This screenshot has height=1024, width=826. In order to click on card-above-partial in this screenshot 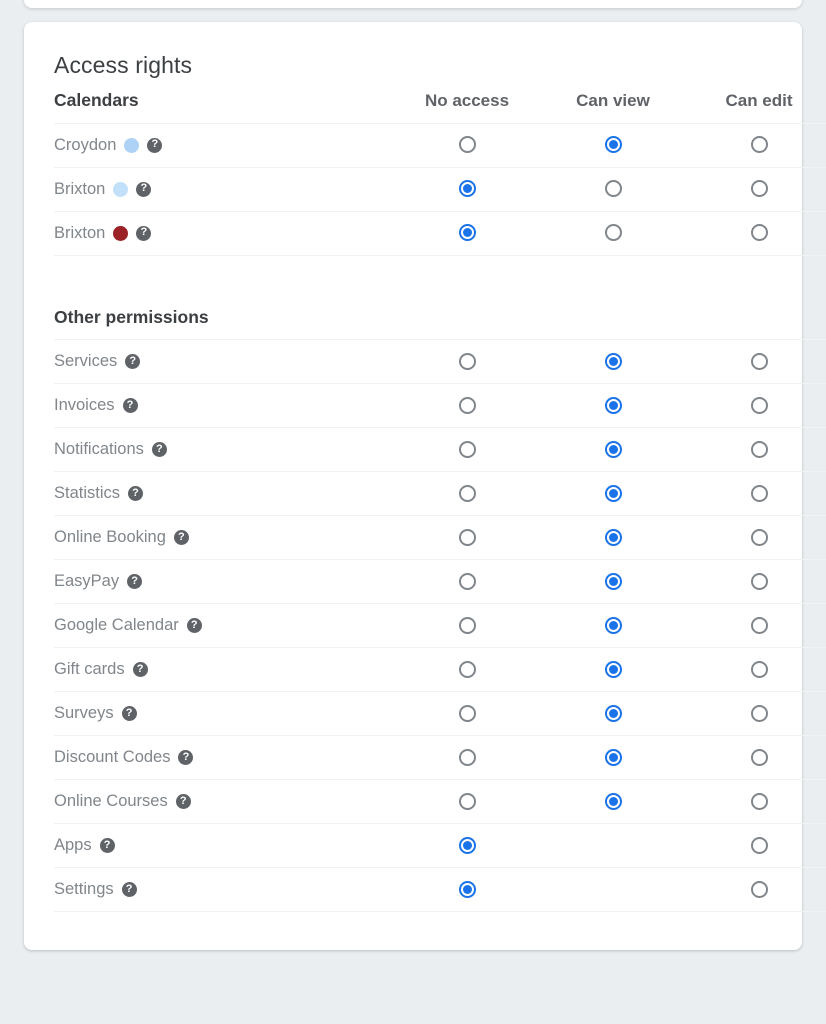, I will do `click(413, 4)`.